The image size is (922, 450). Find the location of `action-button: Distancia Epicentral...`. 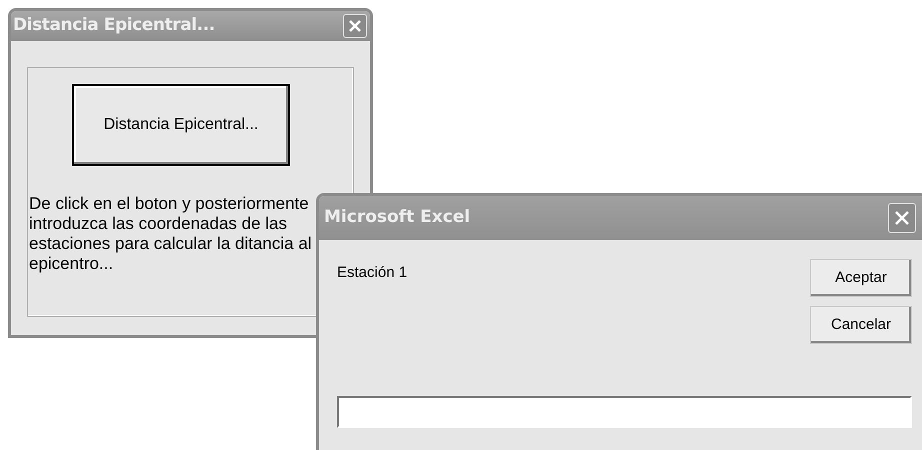

action-button: Distancia Epicentral... is located at coordinates (181, 125).